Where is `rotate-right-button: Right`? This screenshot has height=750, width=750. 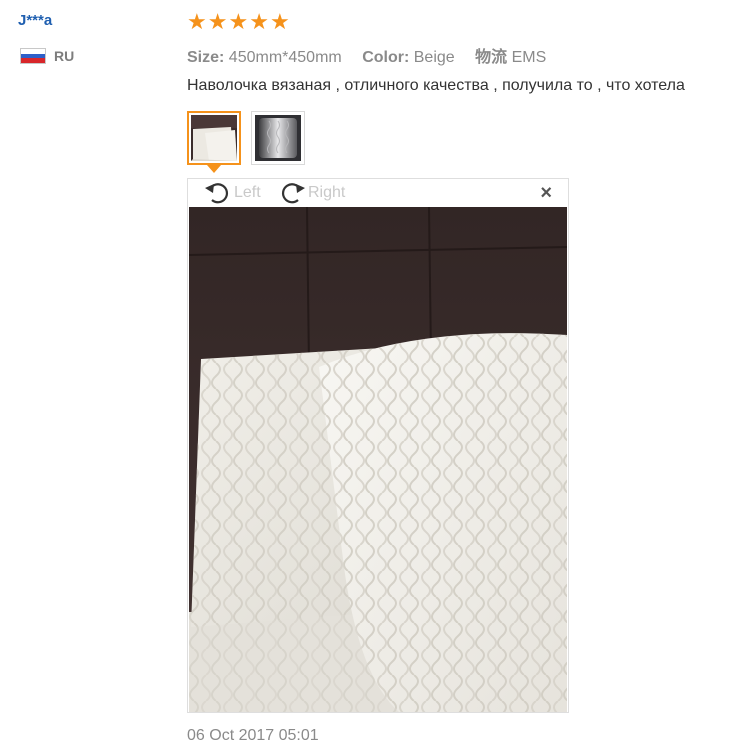
rotate-right-button: Right is located at coordinates (311, 193).